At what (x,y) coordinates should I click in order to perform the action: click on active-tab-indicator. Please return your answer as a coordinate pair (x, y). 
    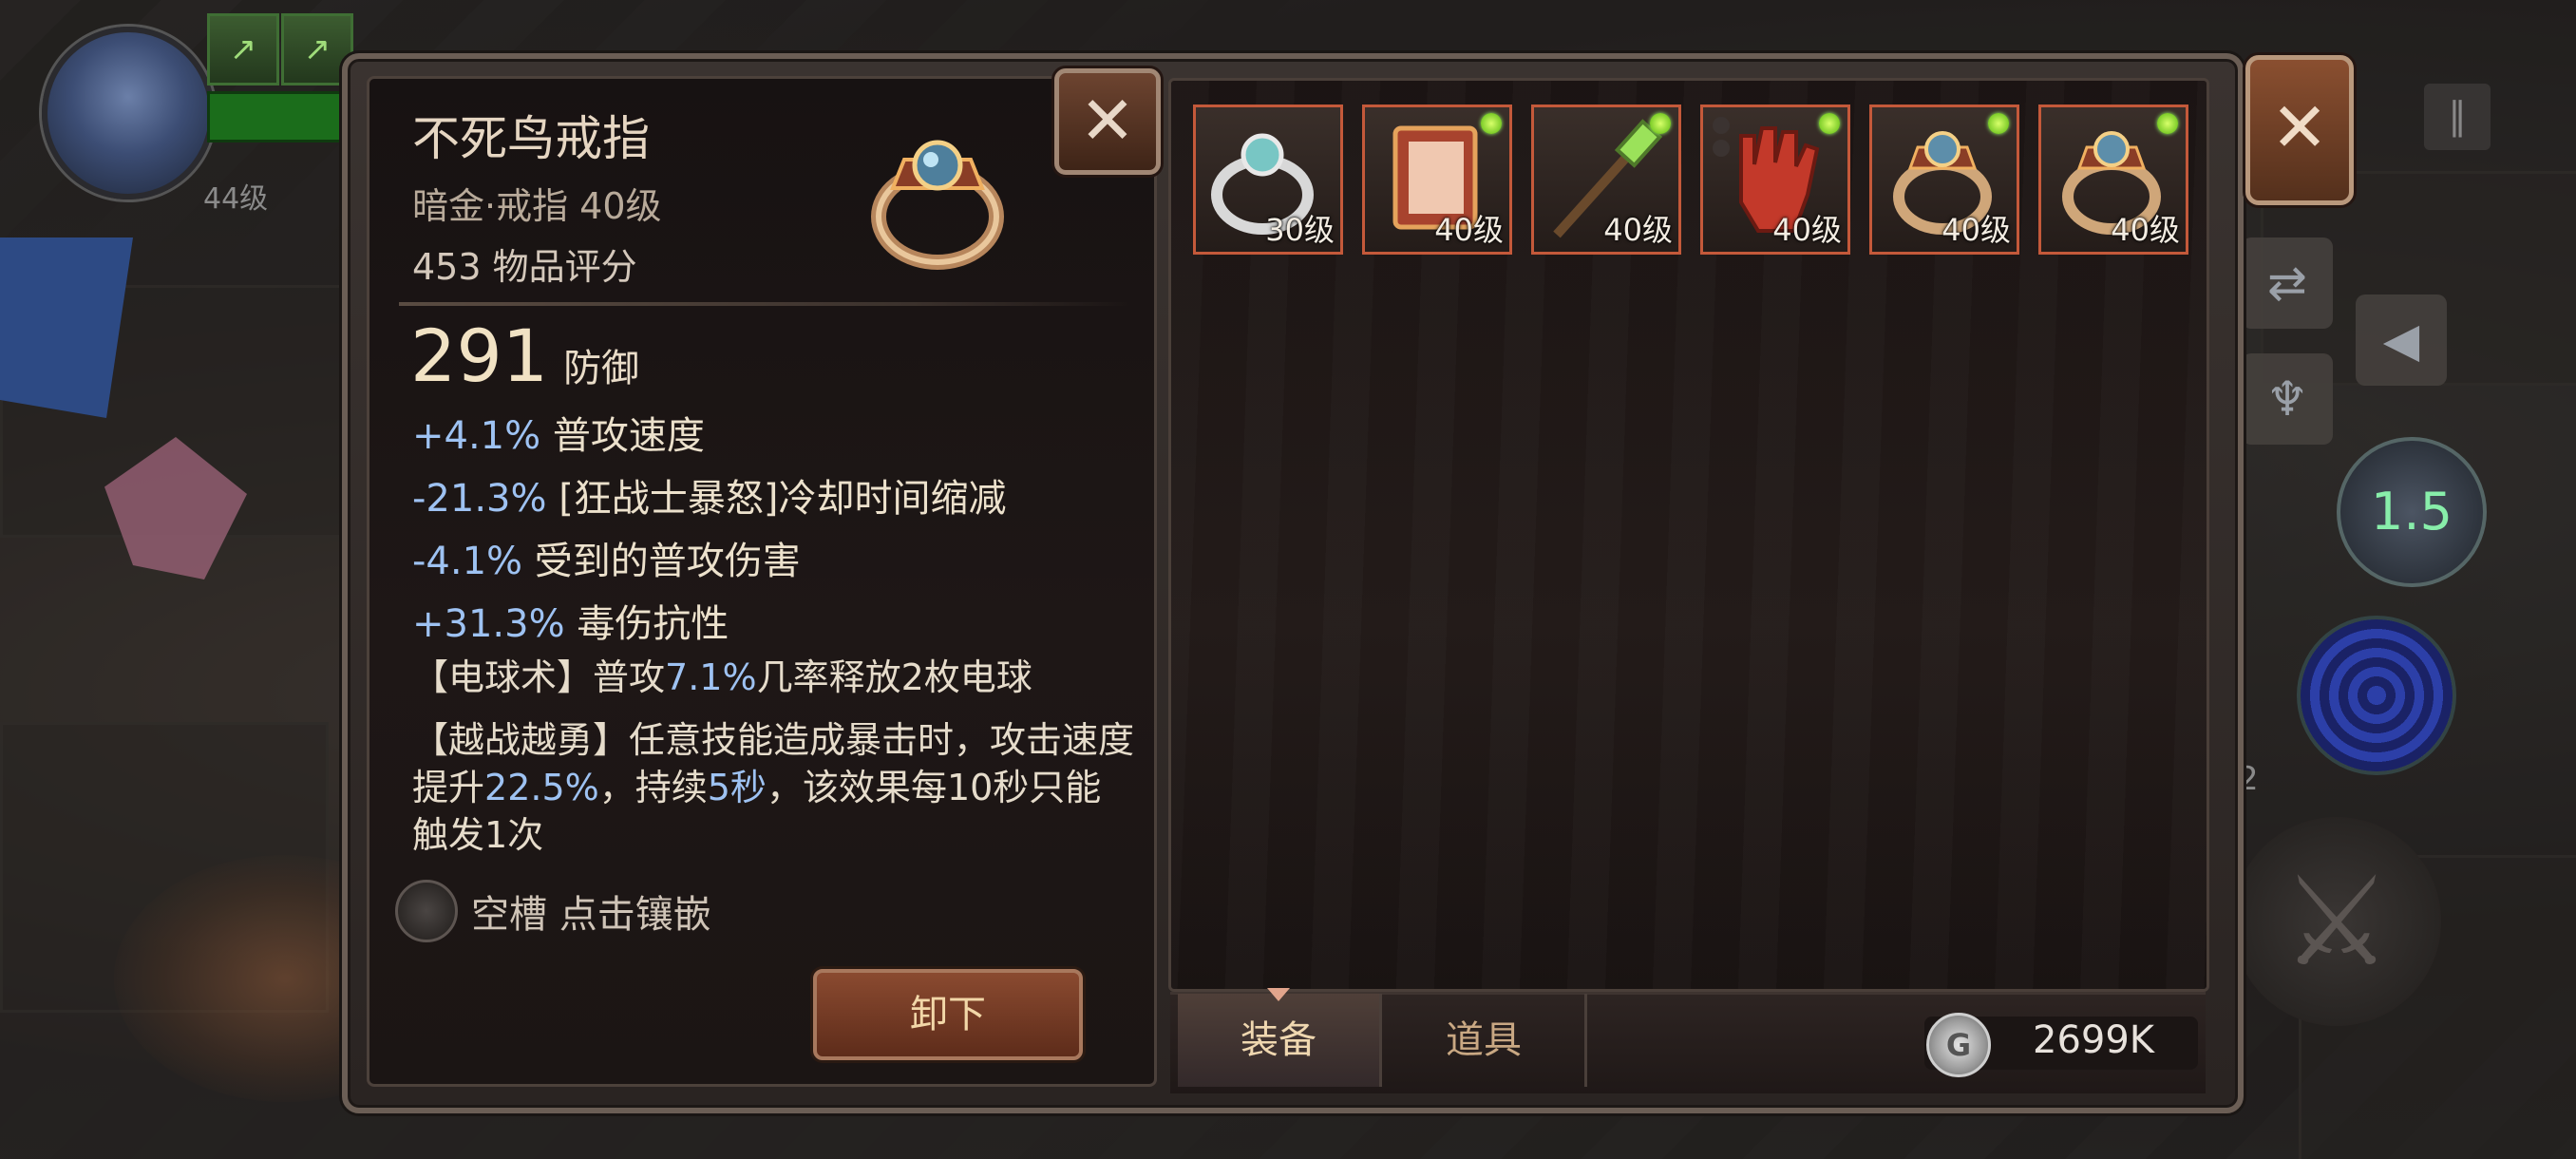
    Looking at the image, I should click on (1278, 994).